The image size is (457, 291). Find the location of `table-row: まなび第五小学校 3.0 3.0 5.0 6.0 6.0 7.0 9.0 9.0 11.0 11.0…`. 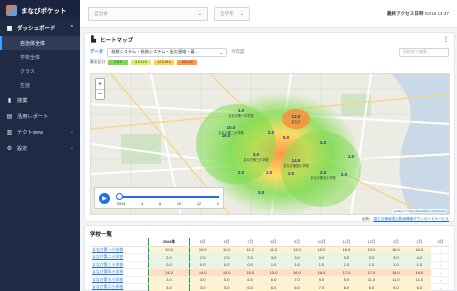

table-row: まなび第五小学校 3.0 3.0 5.0 6.0 6.0 7.0 9.0 9.0 11.0 11.0… is located at coordinates (270, 280).